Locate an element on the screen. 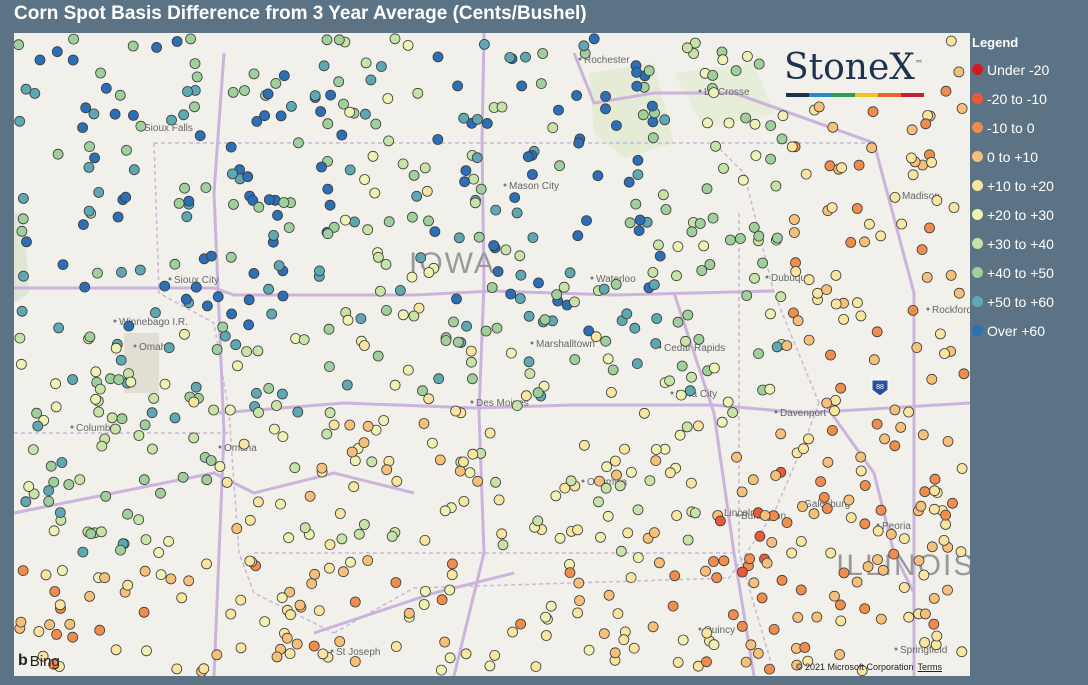 Image resolution: width=1088 pixels, height=685 pixels. legend-item: +10 to +20 is located at coordinates (1029, 185).